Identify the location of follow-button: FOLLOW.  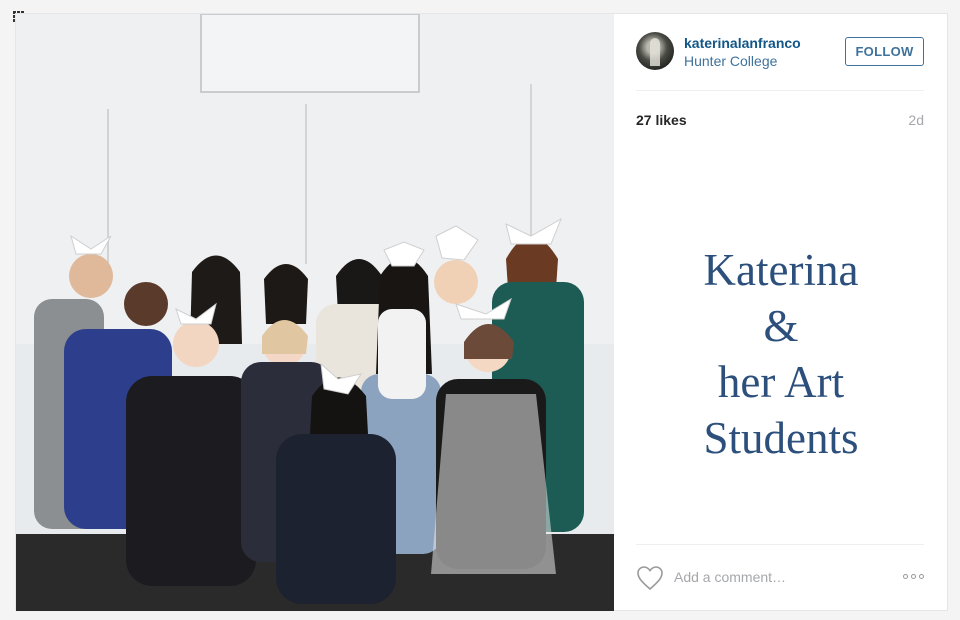
(884, 51).